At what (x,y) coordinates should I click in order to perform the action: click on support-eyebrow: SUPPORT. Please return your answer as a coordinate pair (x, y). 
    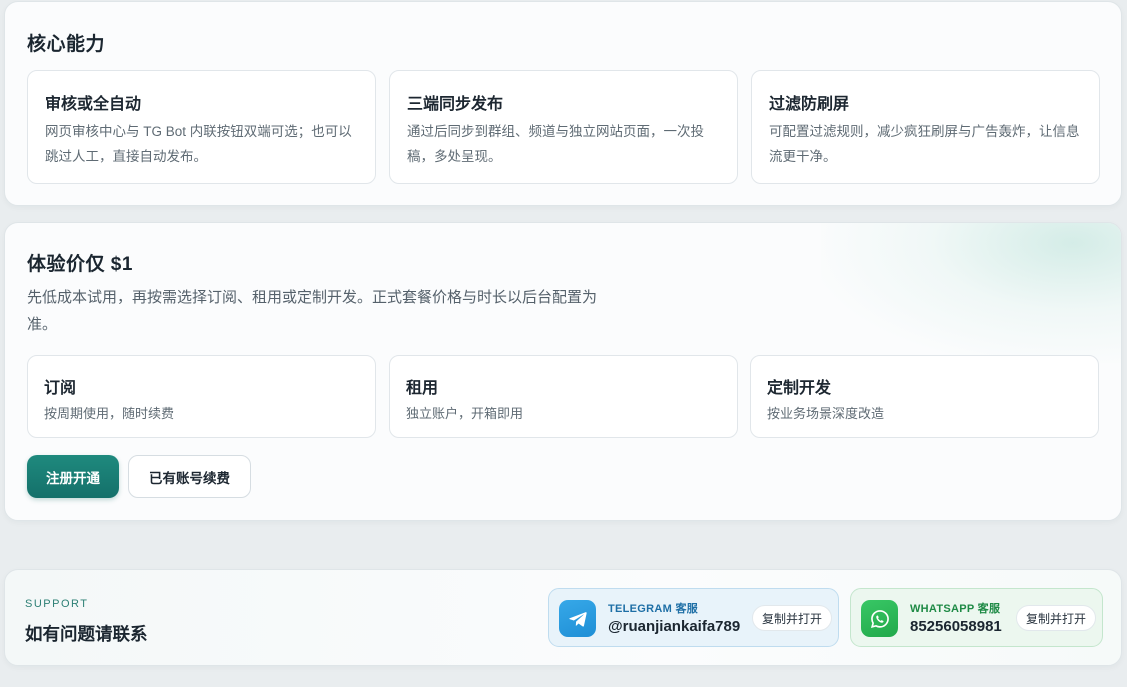
    Looking at the image, I should click on (57, 604).